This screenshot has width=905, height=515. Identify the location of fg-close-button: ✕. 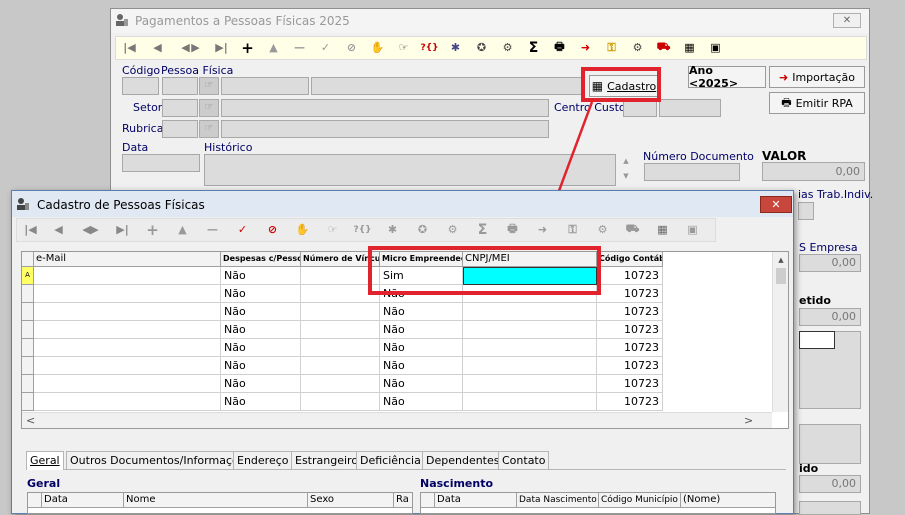
(776, 204).